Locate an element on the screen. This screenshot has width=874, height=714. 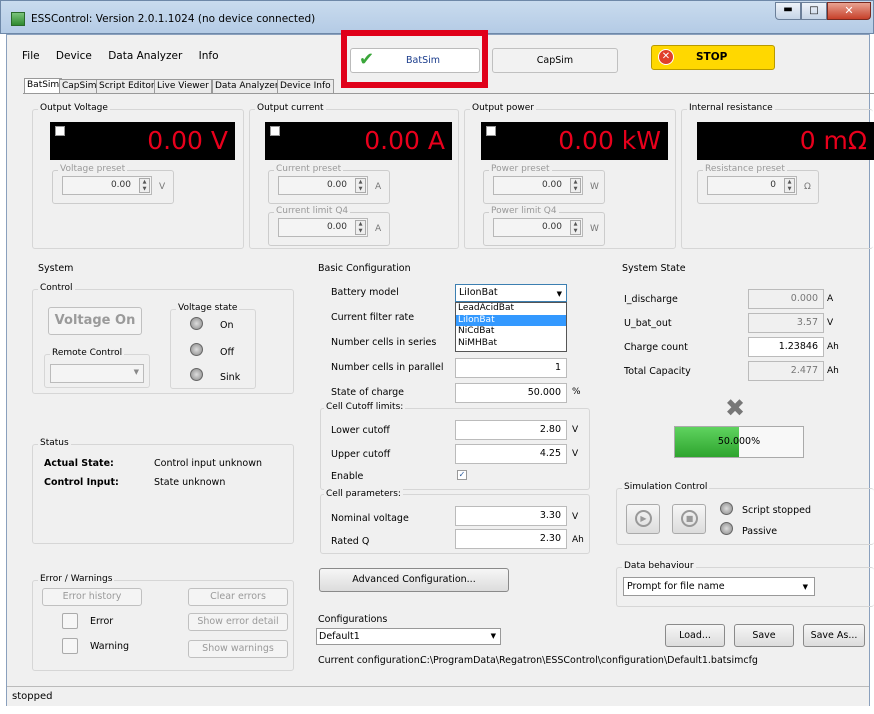
charge-count-value: 1.23846 is located at coordinates (786, 347).